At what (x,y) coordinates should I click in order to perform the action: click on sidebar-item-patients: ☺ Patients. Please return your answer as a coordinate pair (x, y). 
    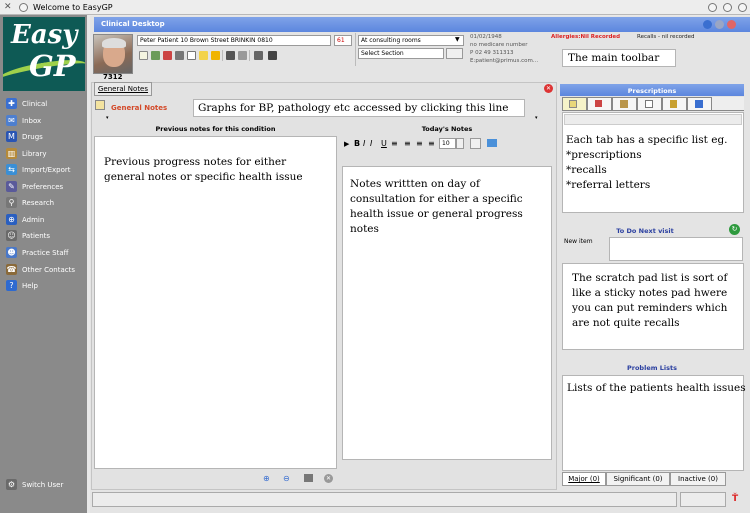
    Looking at the image, I should click on (46, 235).